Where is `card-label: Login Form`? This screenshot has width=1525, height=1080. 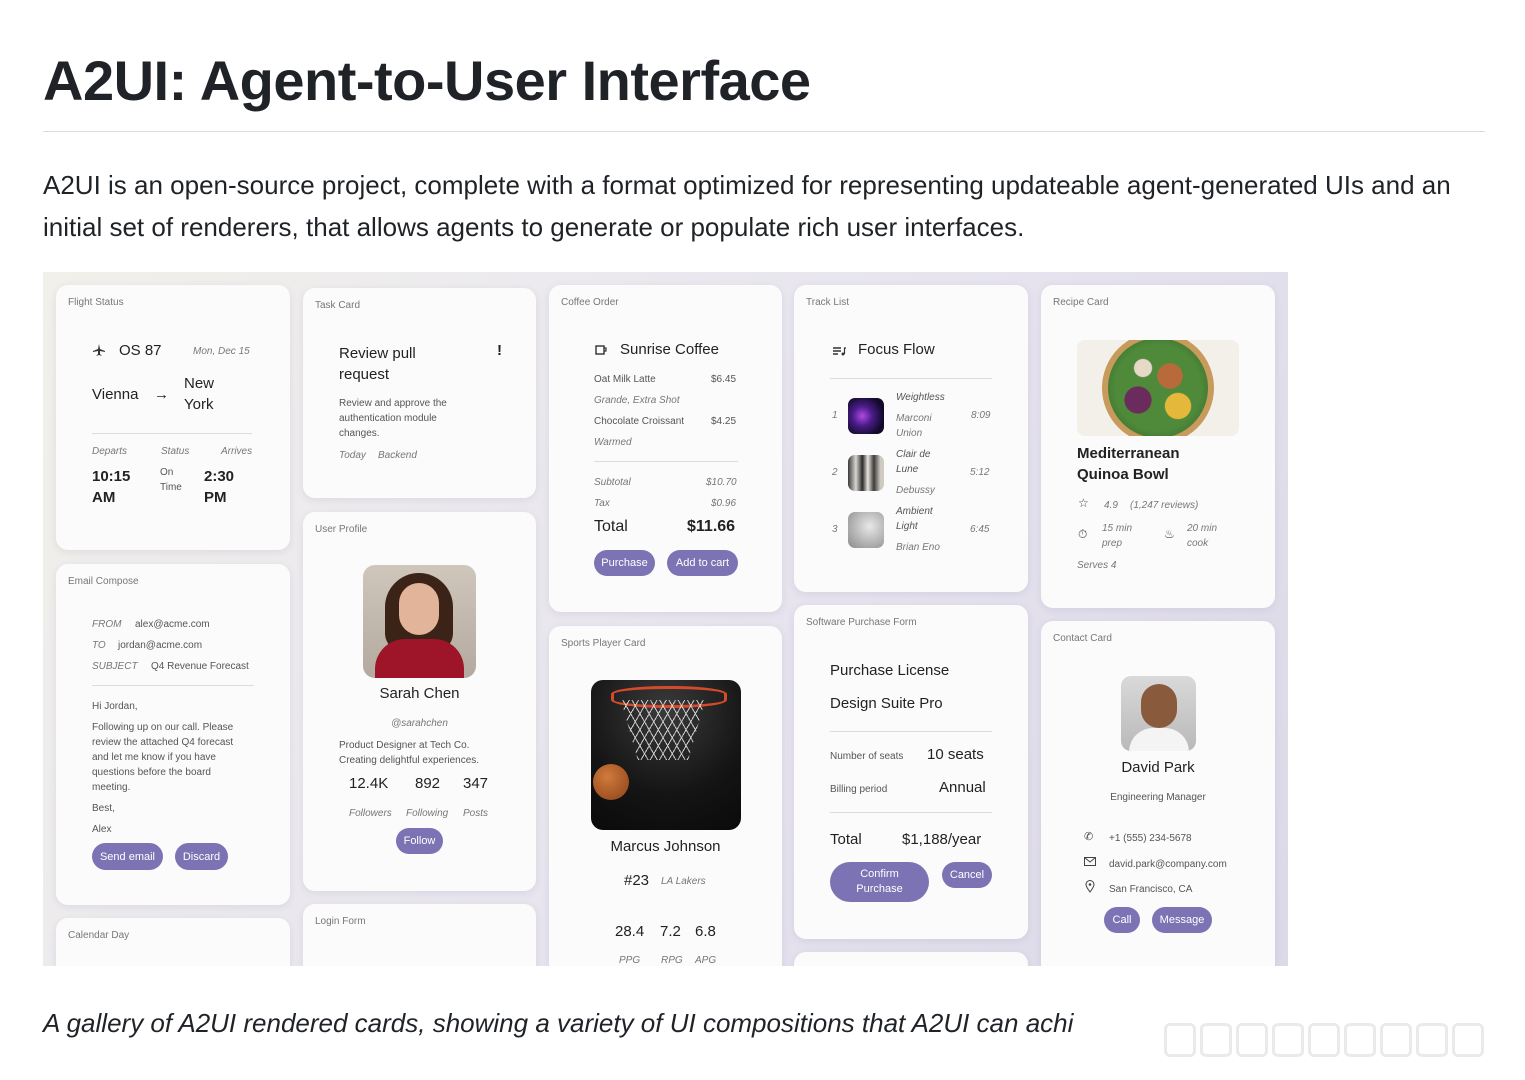
card-label: Login Form is located at coordinates (340, 921).